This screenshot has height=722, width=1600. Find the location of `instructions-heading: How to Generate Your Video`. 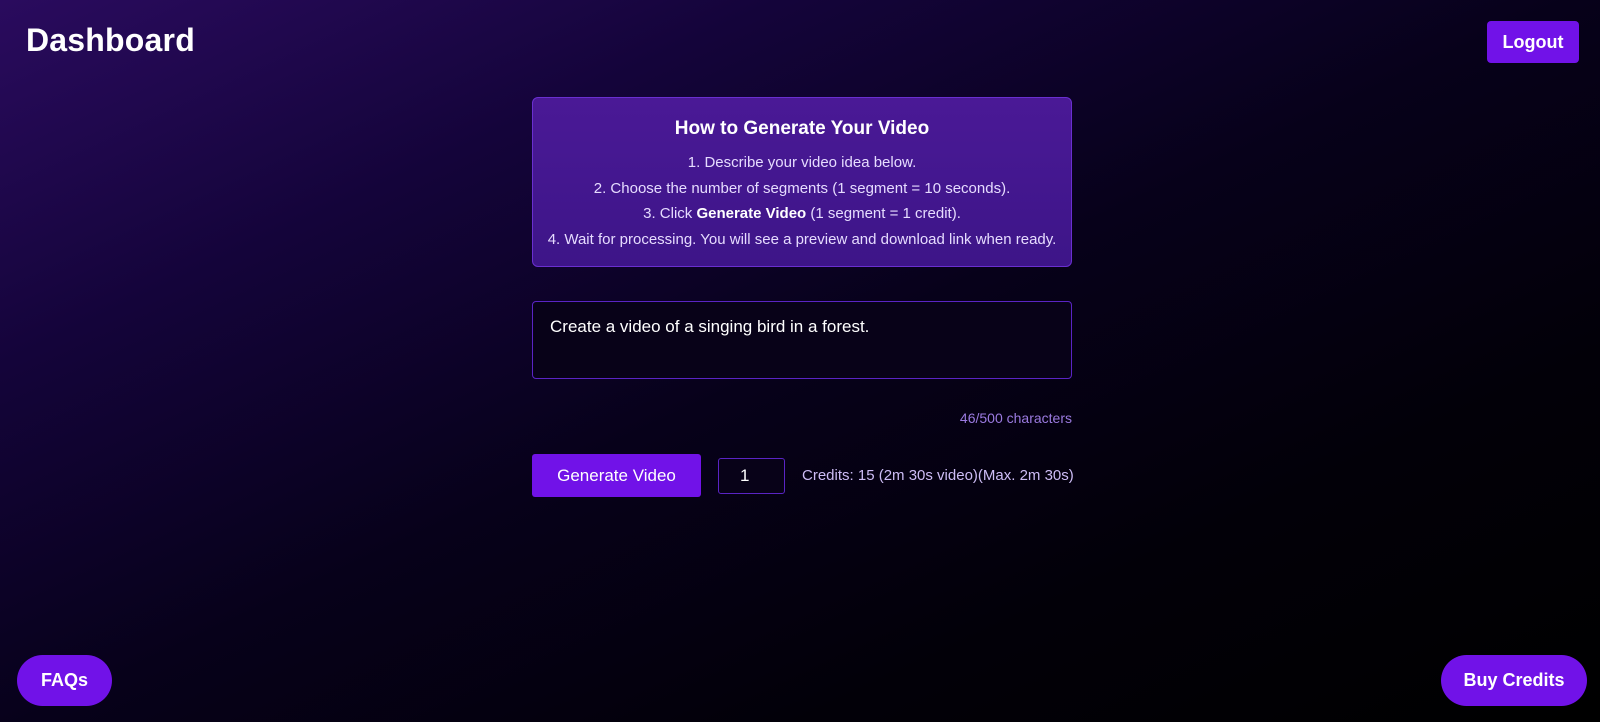

instructions-heading: How to Generate Your Video is located at coordinates (802, 128).